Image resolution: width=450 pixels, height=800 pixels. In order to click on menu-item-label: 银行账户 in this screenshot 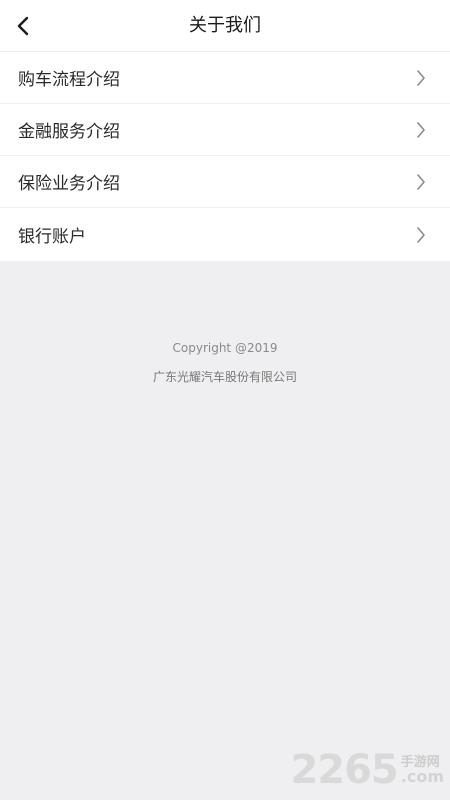, I will do `click(52, 237)`.